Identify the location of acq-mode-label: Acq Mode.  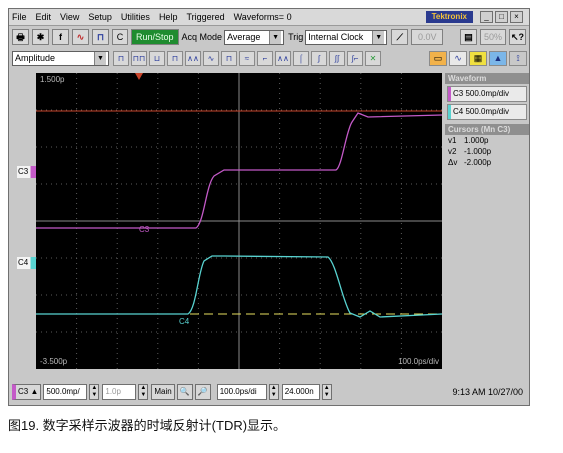
(202, 37).